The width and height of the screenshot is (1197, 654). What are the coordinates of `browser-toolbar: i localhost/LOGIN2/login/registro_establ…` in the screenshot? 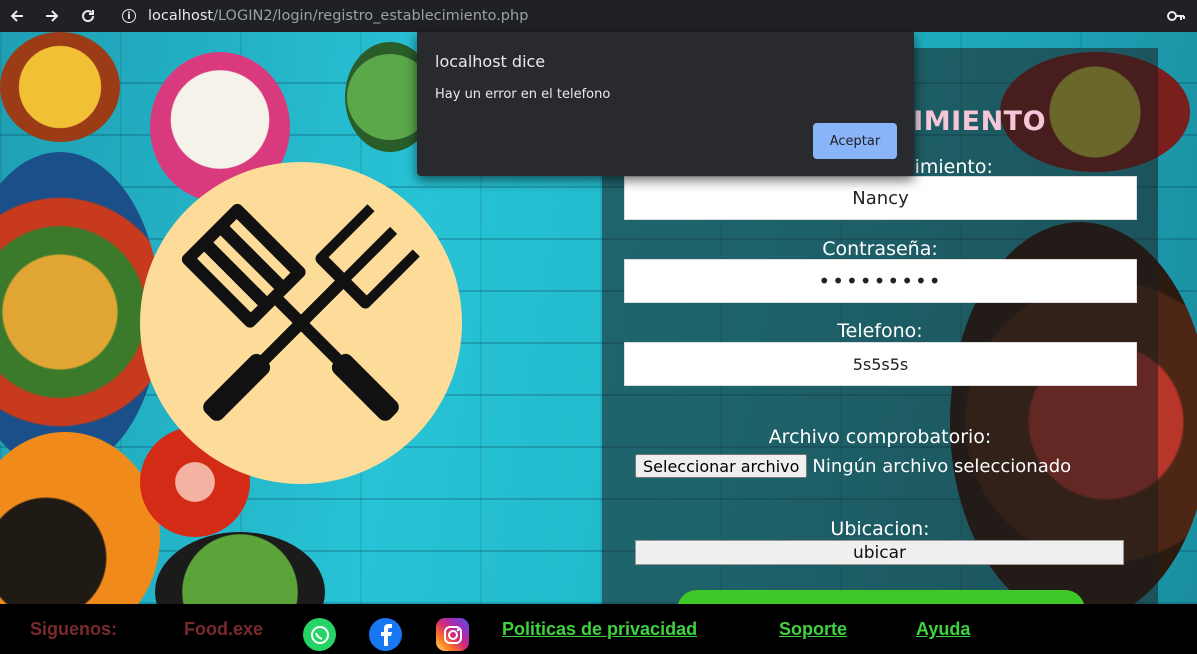 It's located at (598, 16).